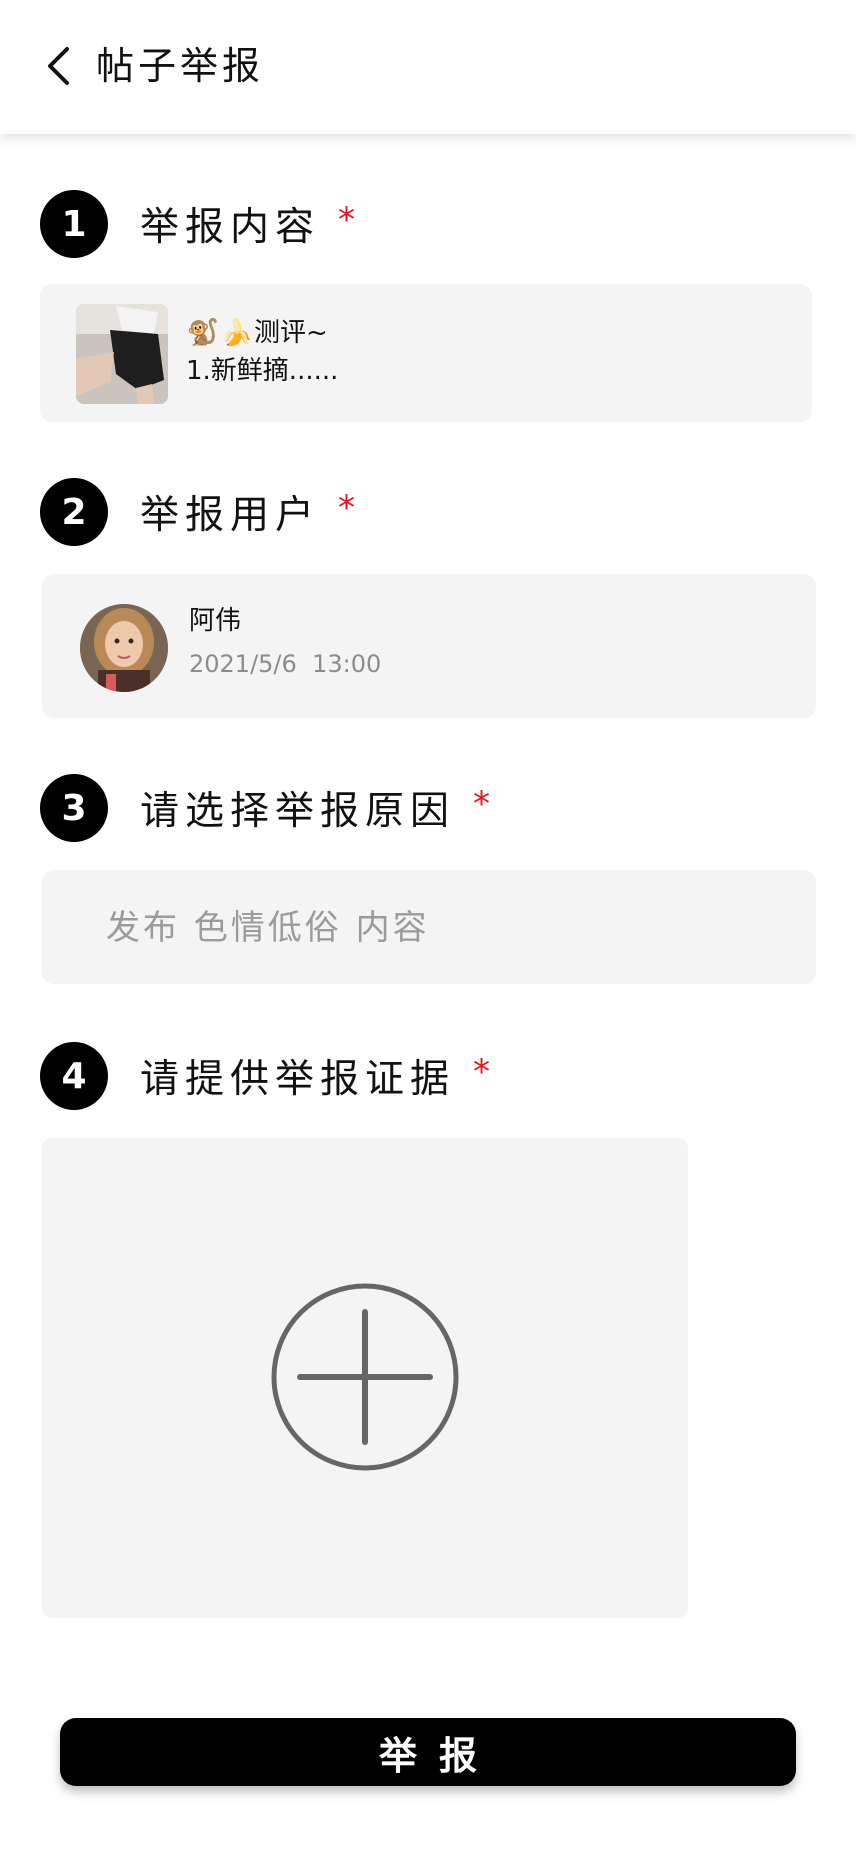 This screenshot has width=856, height=1852. I want to click on reason-selected-value: 发布 色情低俗 内容, so click(268, 928).